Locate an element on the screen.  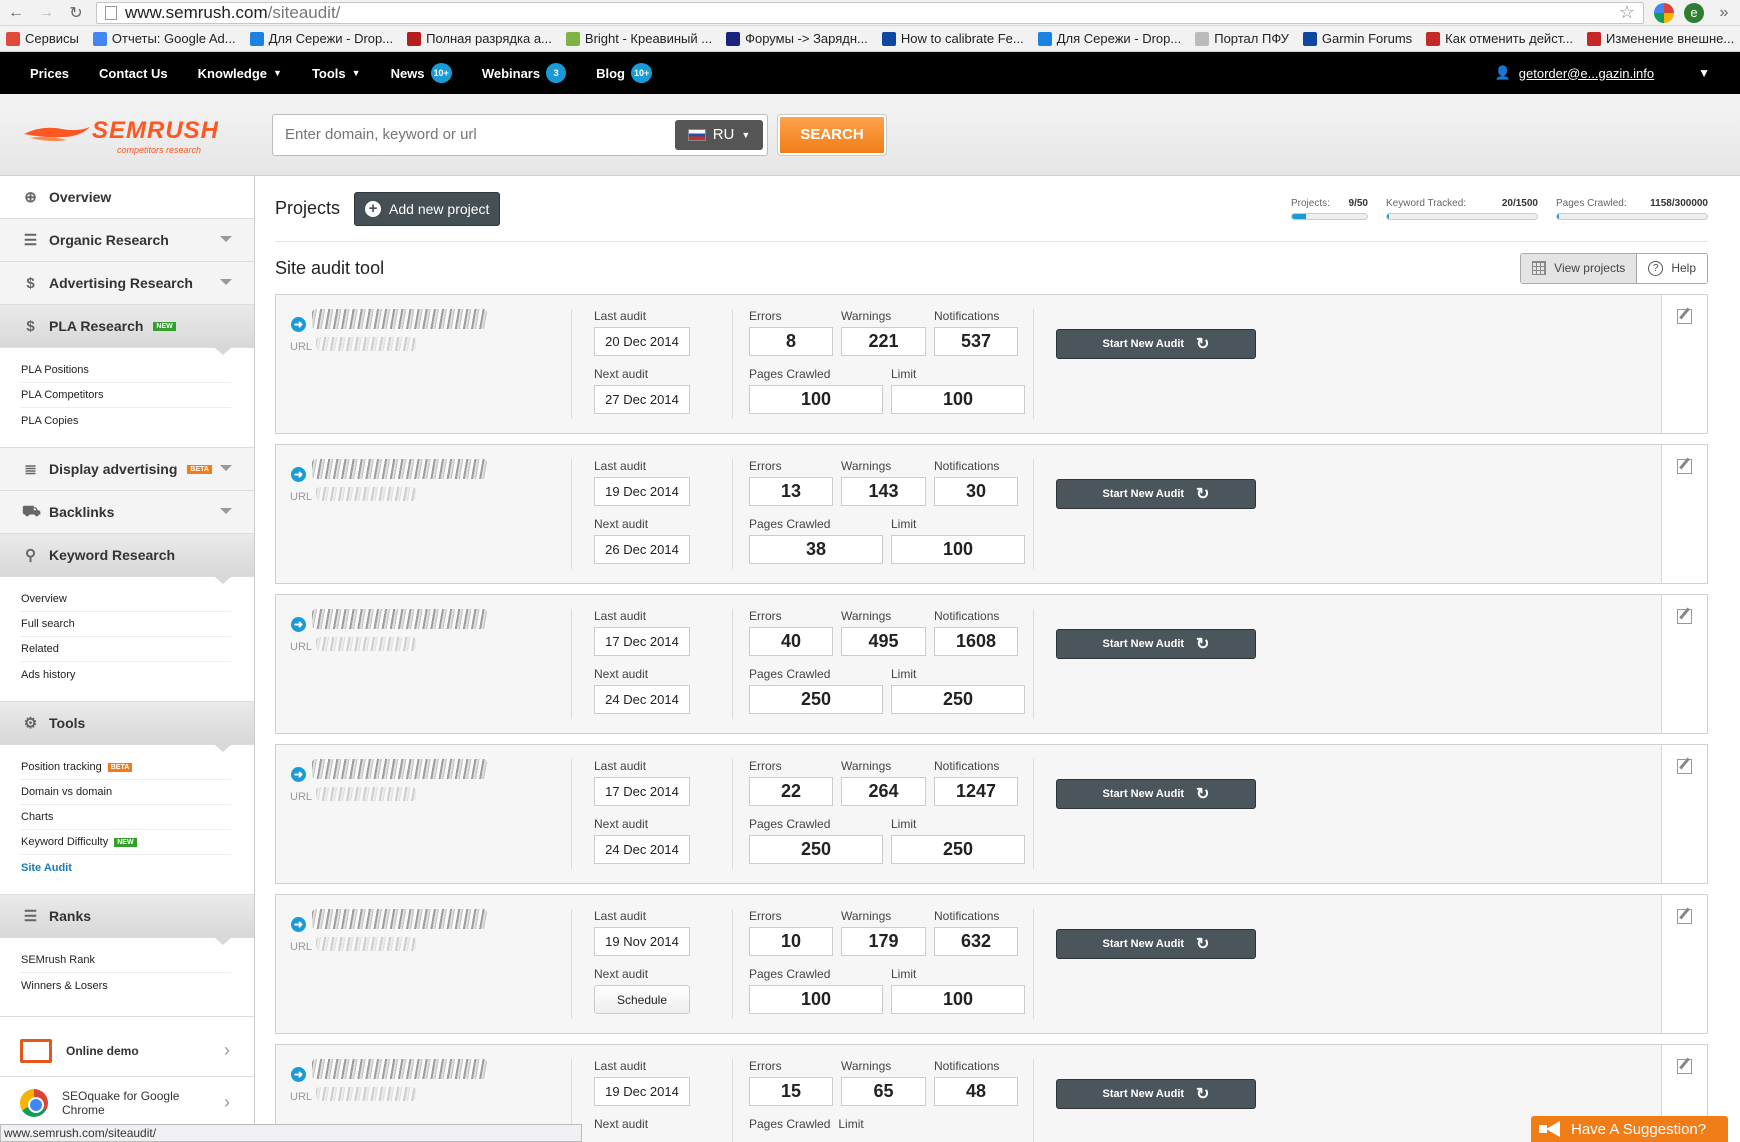
errors-count: 13 is located at coordinates (791, 491).